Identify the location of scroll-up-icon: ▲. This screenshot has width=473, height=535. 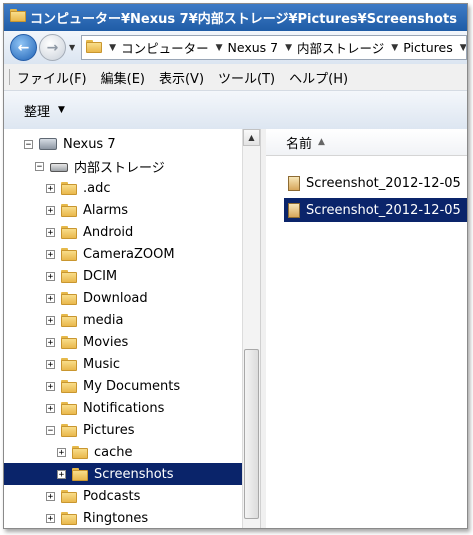
(251, 137).